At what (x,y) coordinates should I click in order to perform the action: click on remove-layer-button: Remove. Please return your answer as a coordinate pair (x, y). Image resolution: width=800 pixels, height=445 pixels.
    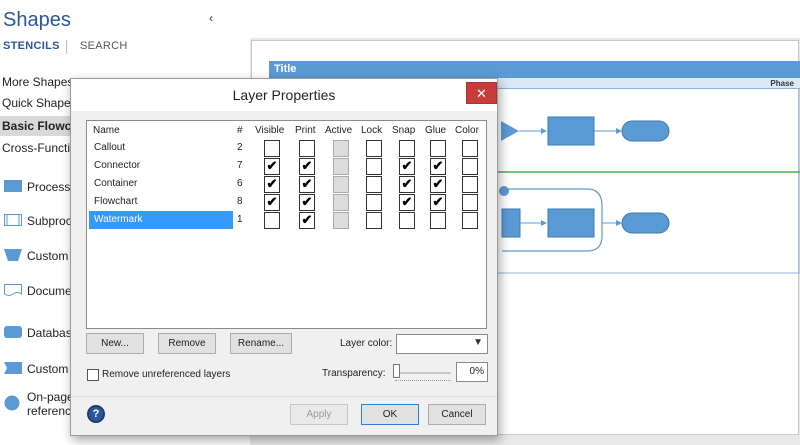
    Looking at the image, I should click on (187, 343).